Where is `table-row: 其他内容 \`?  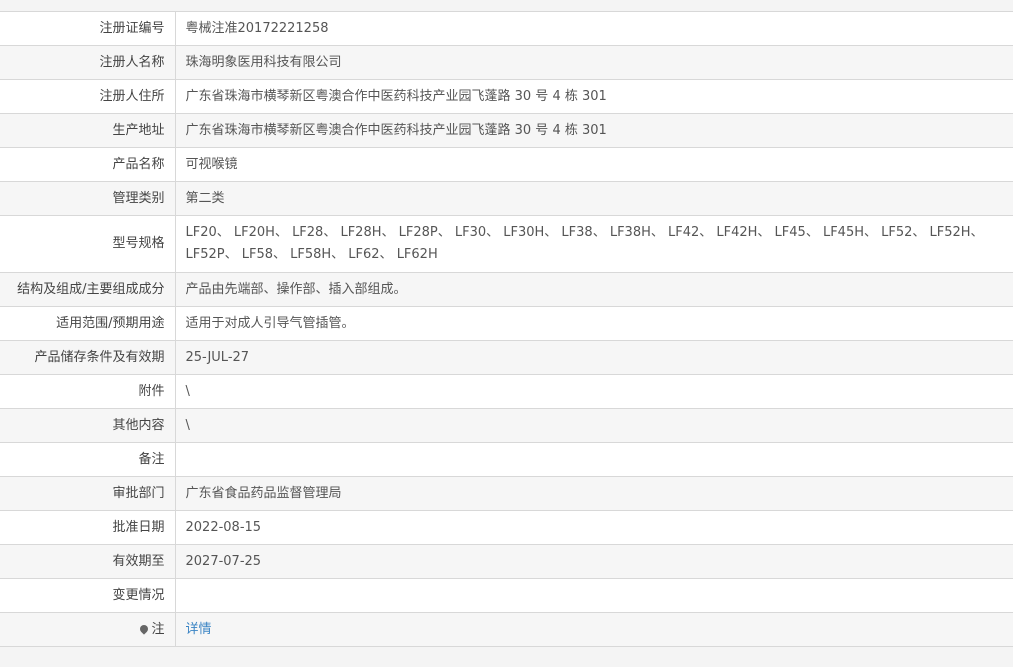 table-row: 其他内容 \ is located at coordinates (506, 425).